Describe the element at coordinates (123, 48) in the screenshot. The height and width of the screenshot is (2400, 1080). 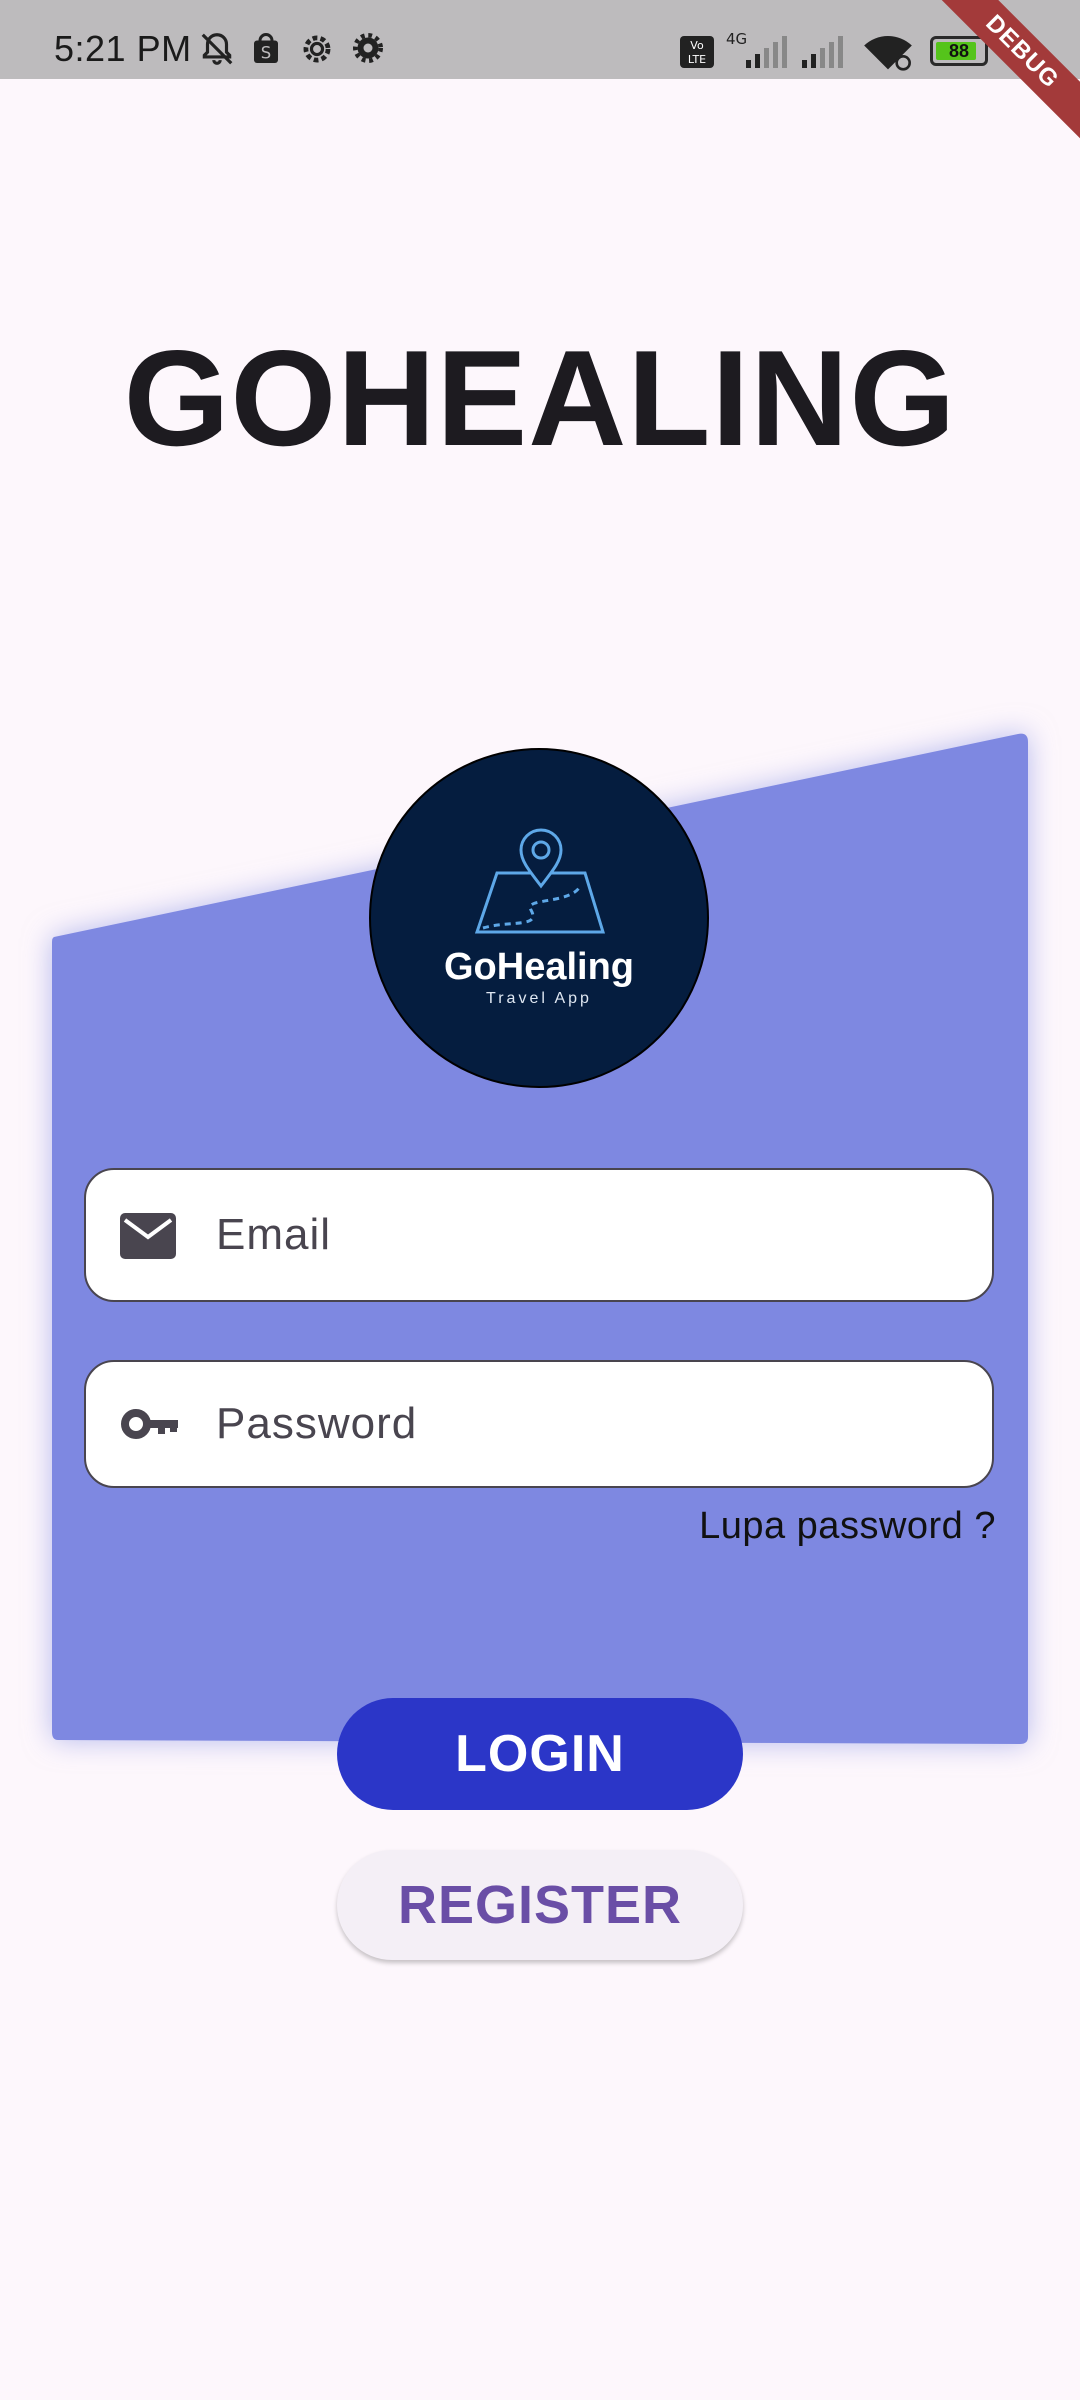
I see `status-time: 5:21 PM` at that location.